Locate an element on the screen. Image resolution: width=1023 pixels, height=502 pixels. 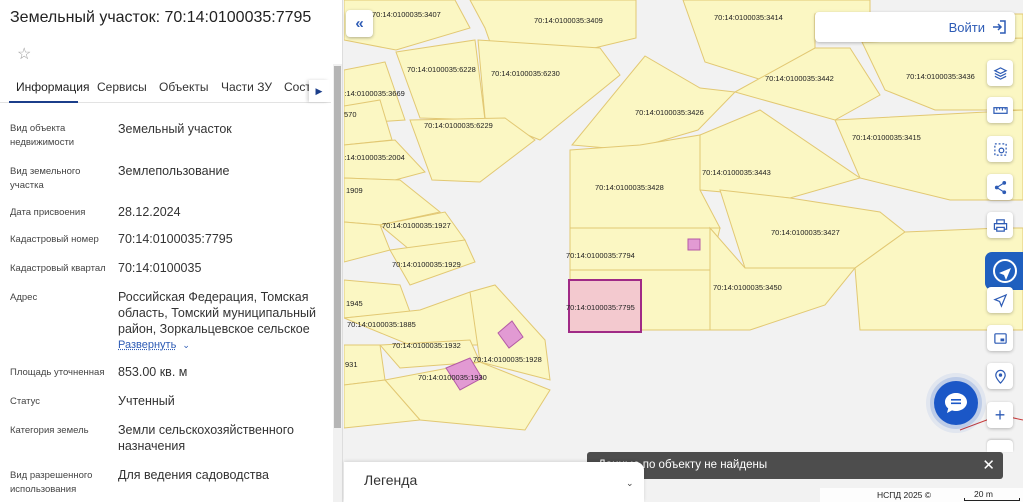
parcel-label: 70:14:0100035:6229 is located at coordinates (458, 125).